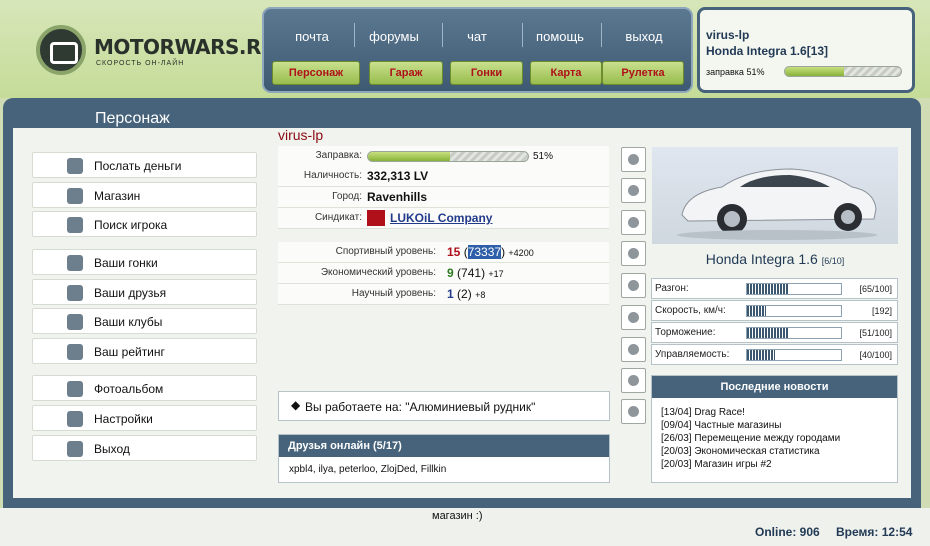 The height and width of the screenshot is (546, 930). I want to click on lukoil-logo-icon, so click(376, 218).